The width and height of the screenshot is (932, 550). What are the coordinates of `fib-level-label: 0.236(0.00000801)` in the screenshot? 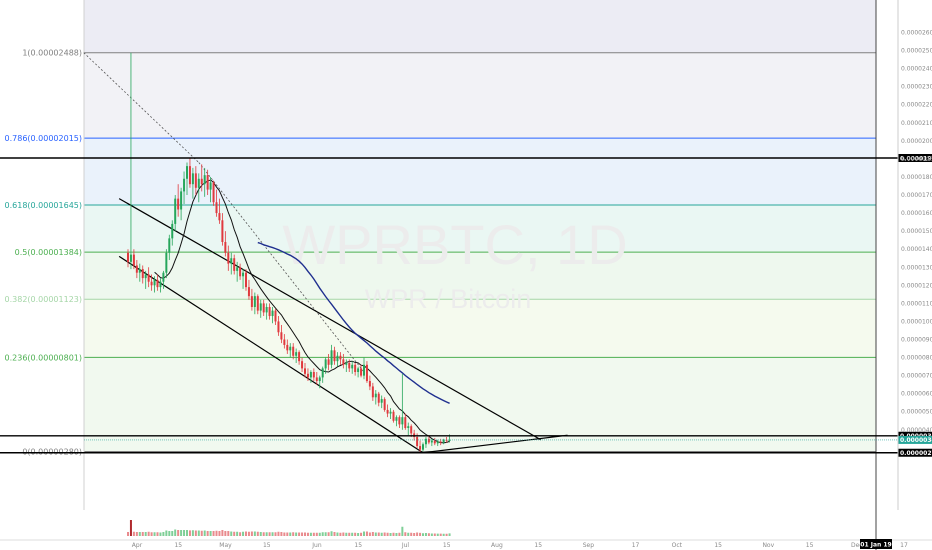 It's located at (44, 357).